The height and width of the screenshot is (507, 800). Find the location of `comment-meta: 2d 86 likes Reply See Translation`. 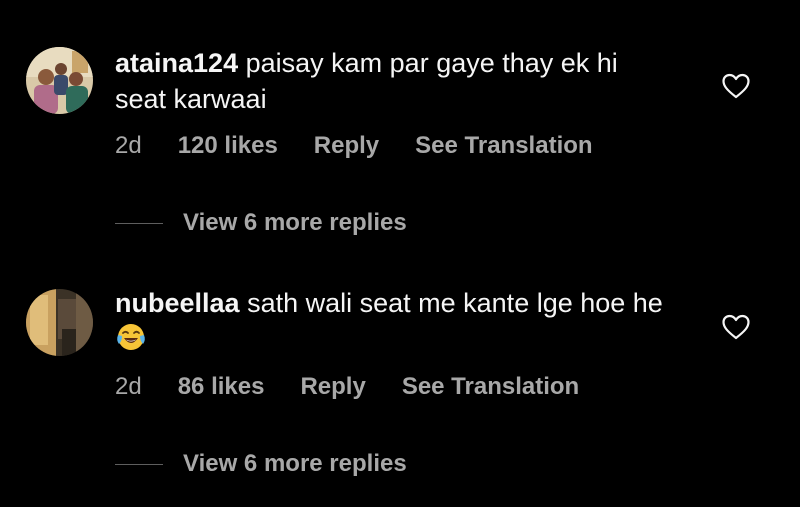

comment-meta: 2d 86 likes Reply See Translation is located at coordinates (365, 387).